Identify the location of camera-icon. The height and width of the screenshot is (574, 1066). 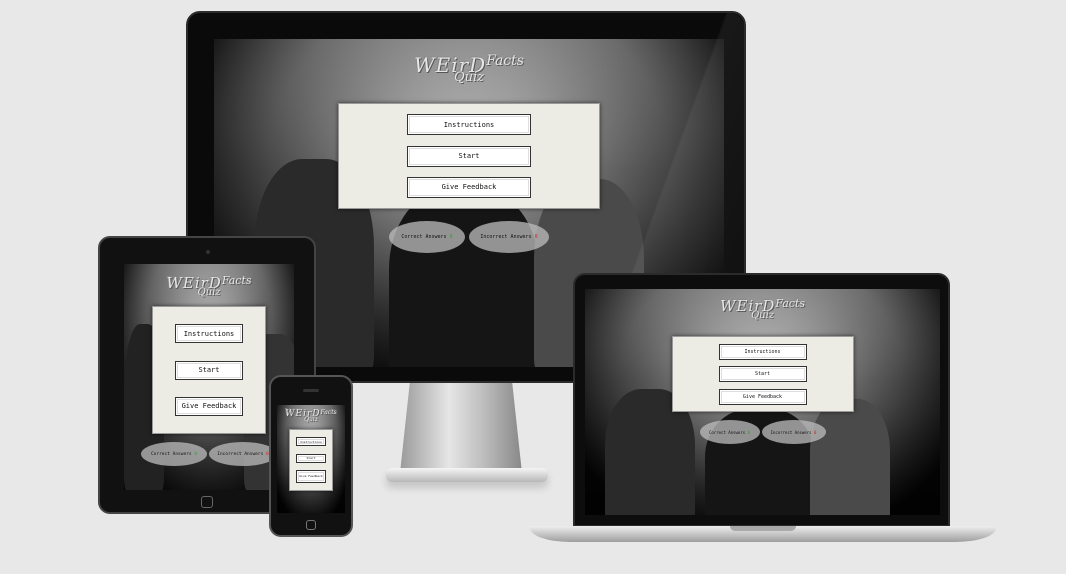
(208, 252).